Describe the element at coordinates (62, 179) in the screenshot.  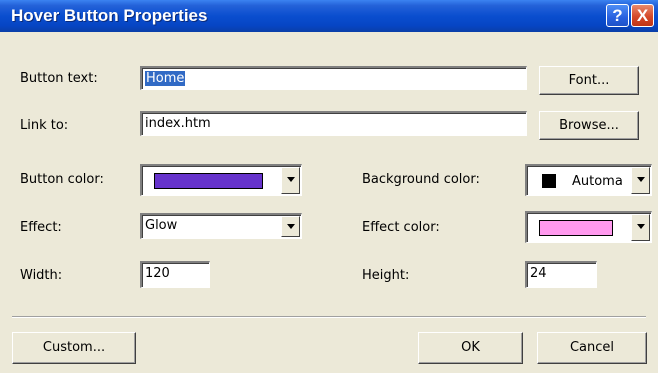
I see `button-color-label: Button color:` at that location.